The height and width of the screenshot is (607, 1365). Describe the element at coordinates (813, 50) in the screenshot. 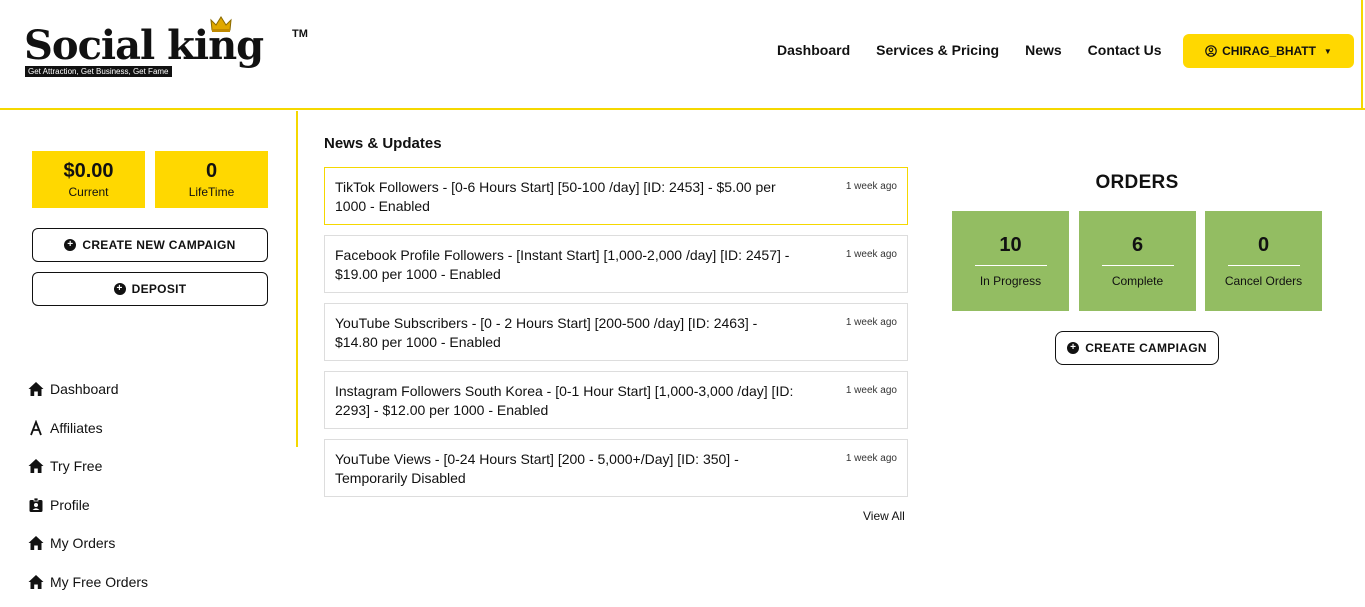

I see `nav-dashboard: Dashboard` at that location.